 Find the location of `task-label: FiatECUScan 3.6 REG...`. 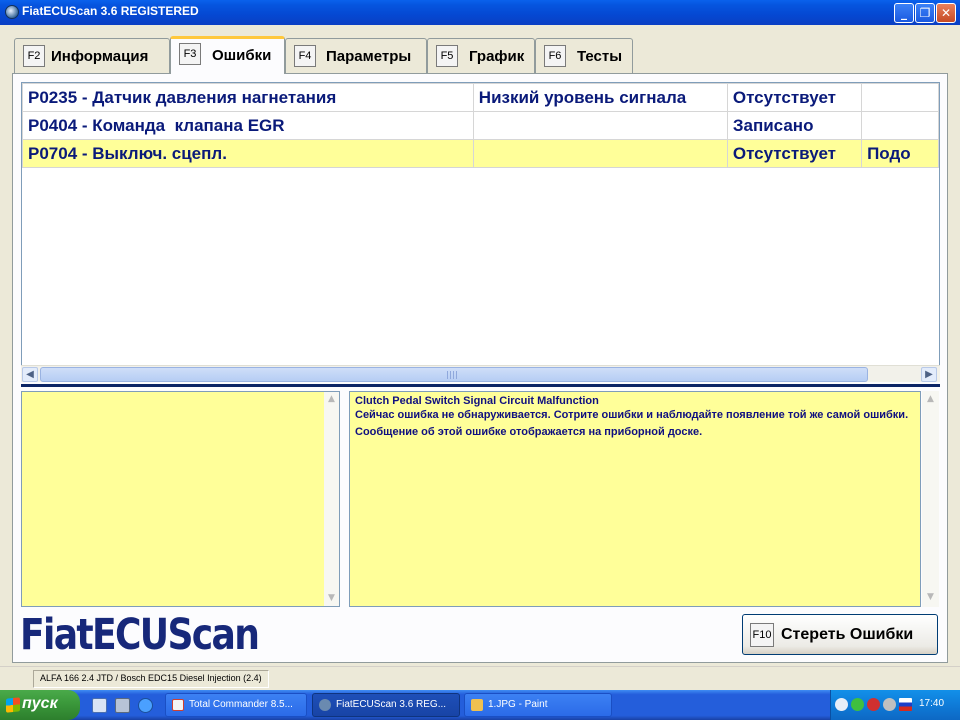

task-label: FiatECUScan 3.6 REG... is located at coordinates (391, 704).